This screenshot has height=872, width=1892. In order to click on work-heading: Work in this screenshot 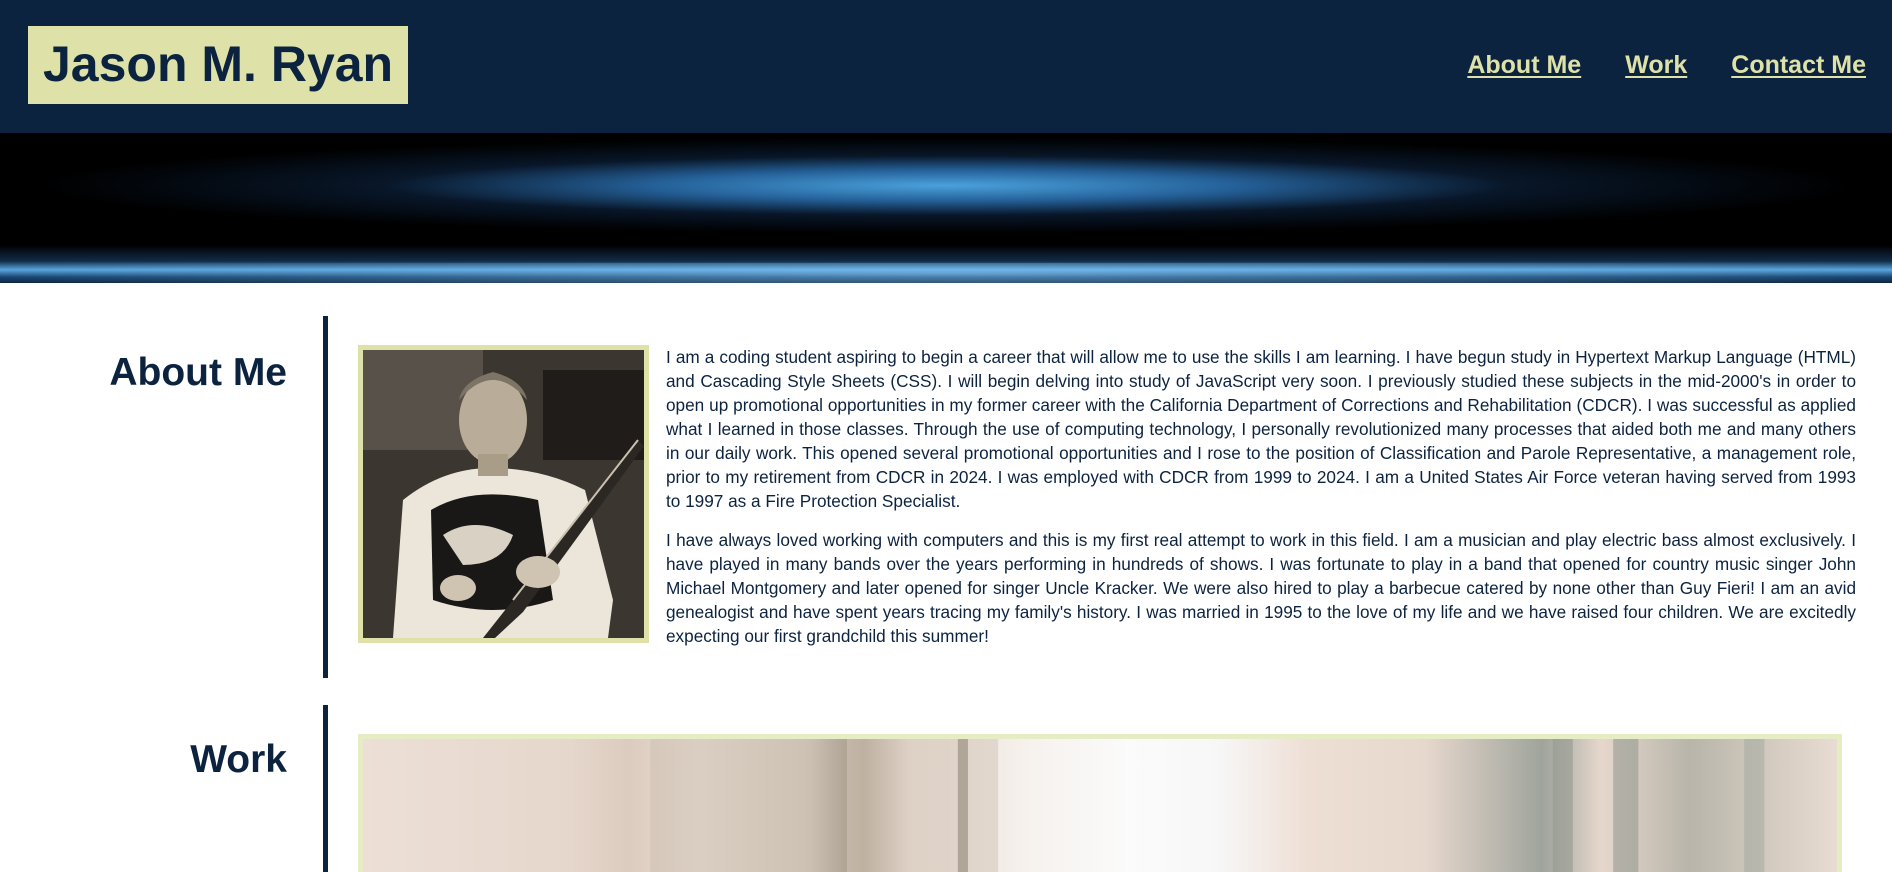, I will do `click(238, 759)`.